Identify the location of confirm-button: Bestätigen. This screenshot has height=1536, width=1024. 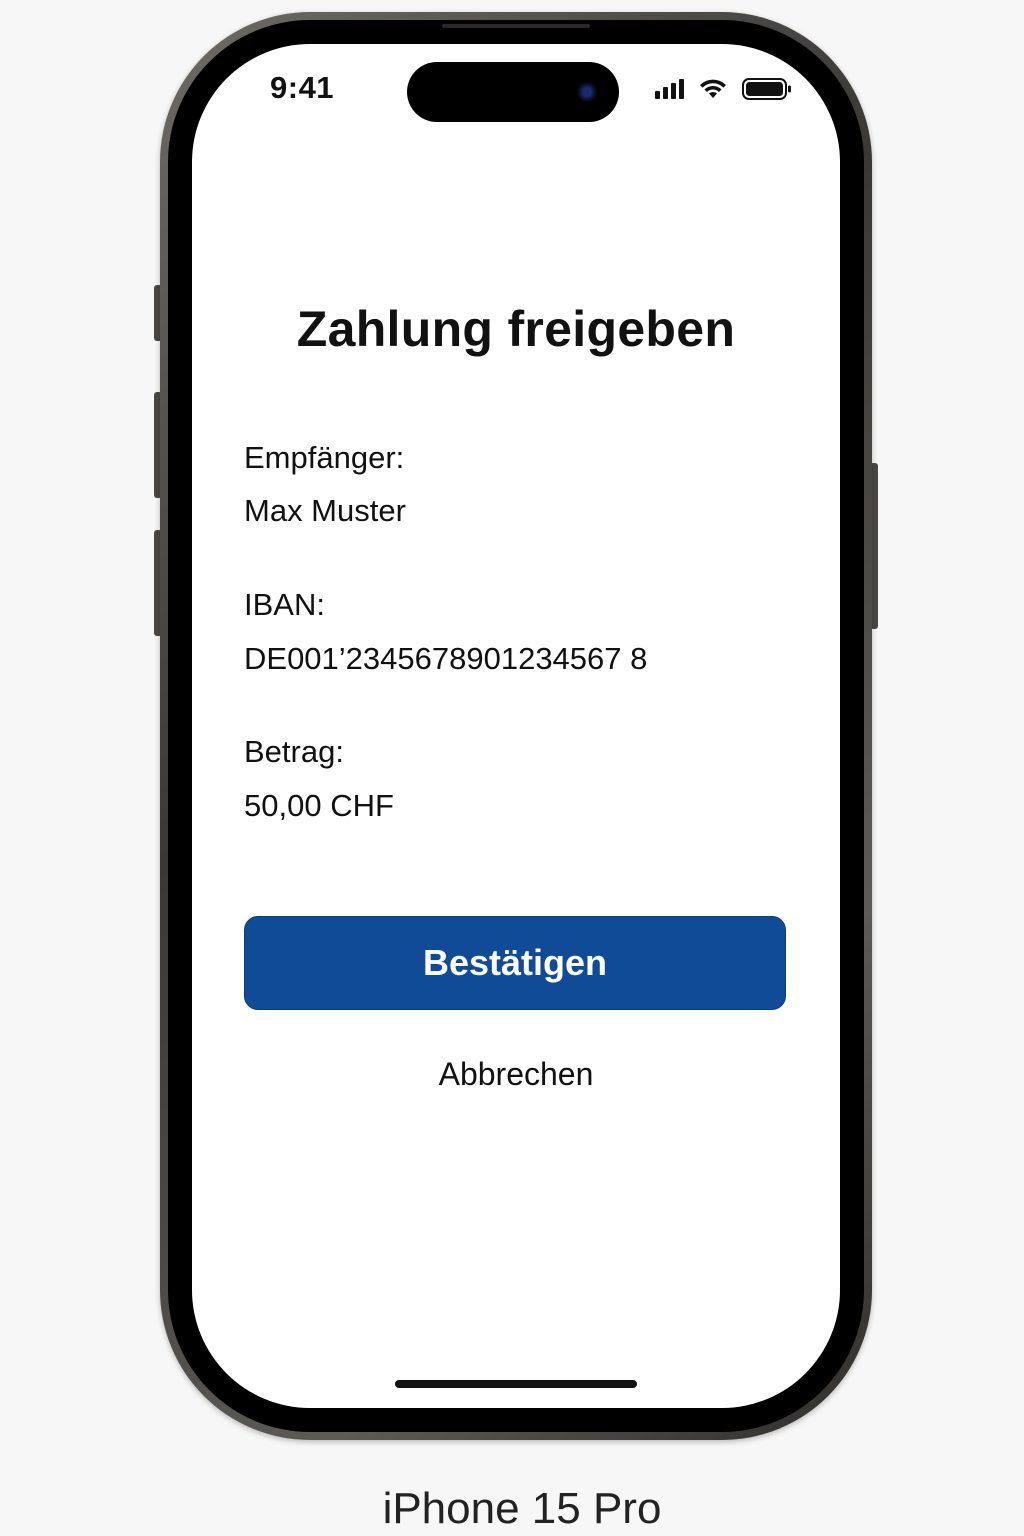
(515, 963).